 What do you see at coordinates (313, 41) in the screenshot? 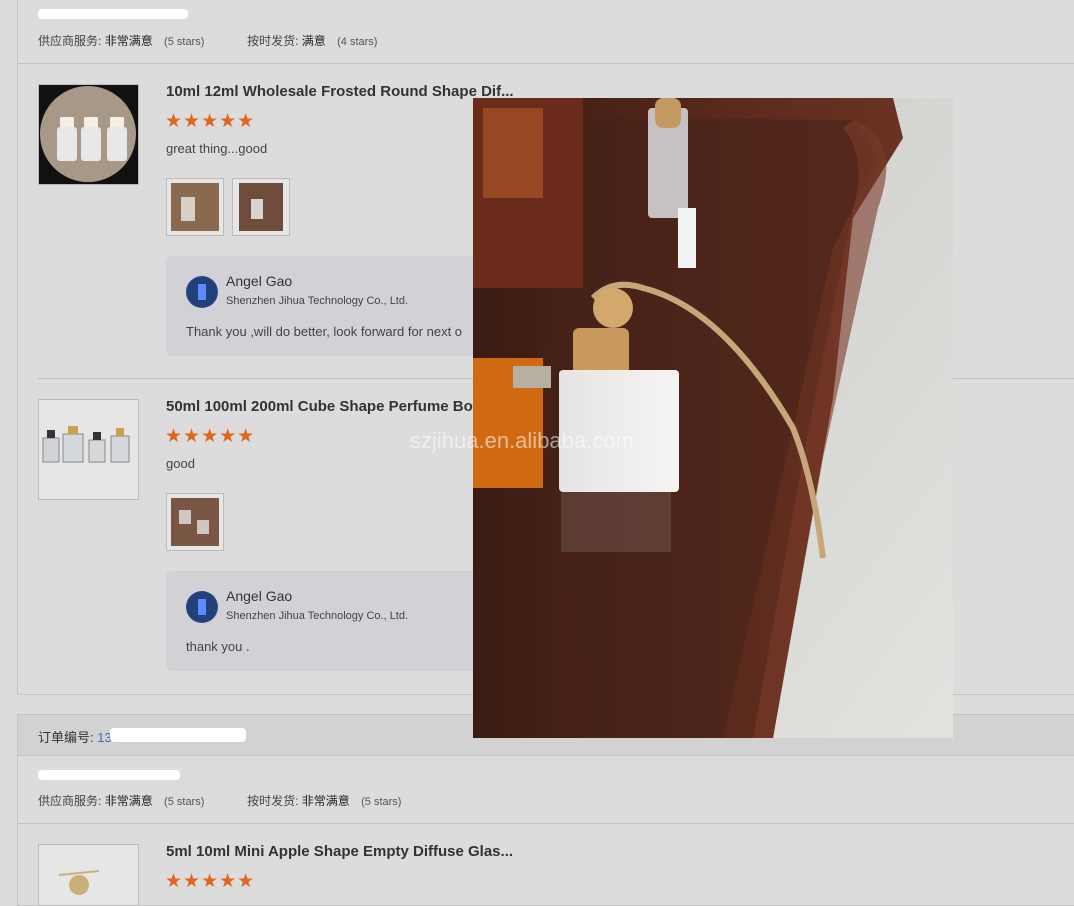
I see `ontime-value: 满意` at bounding box center [313, 41].